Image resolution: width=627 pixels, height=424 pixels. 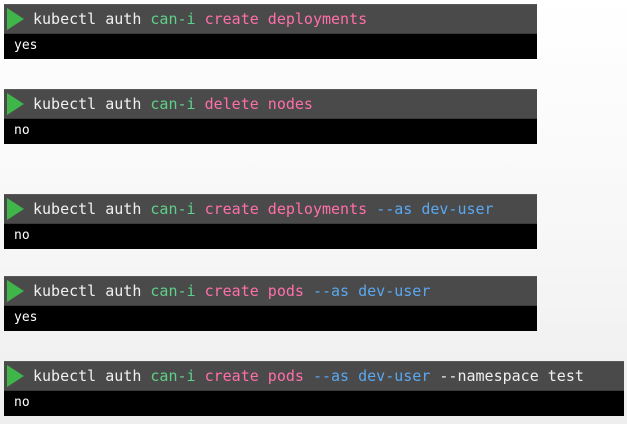 I want to click on command-text: kubectl auth can-i delete nodes, so click(x=173, y=104).